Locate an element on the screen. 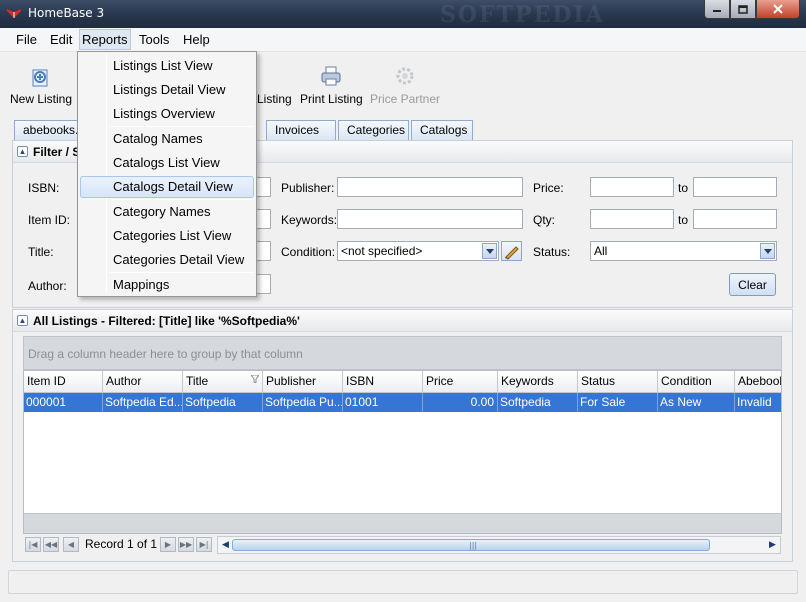 This screenshot has width=806, height=602. menu-item-catalog-names: Catalog Names is located at coordinates (167, 139).